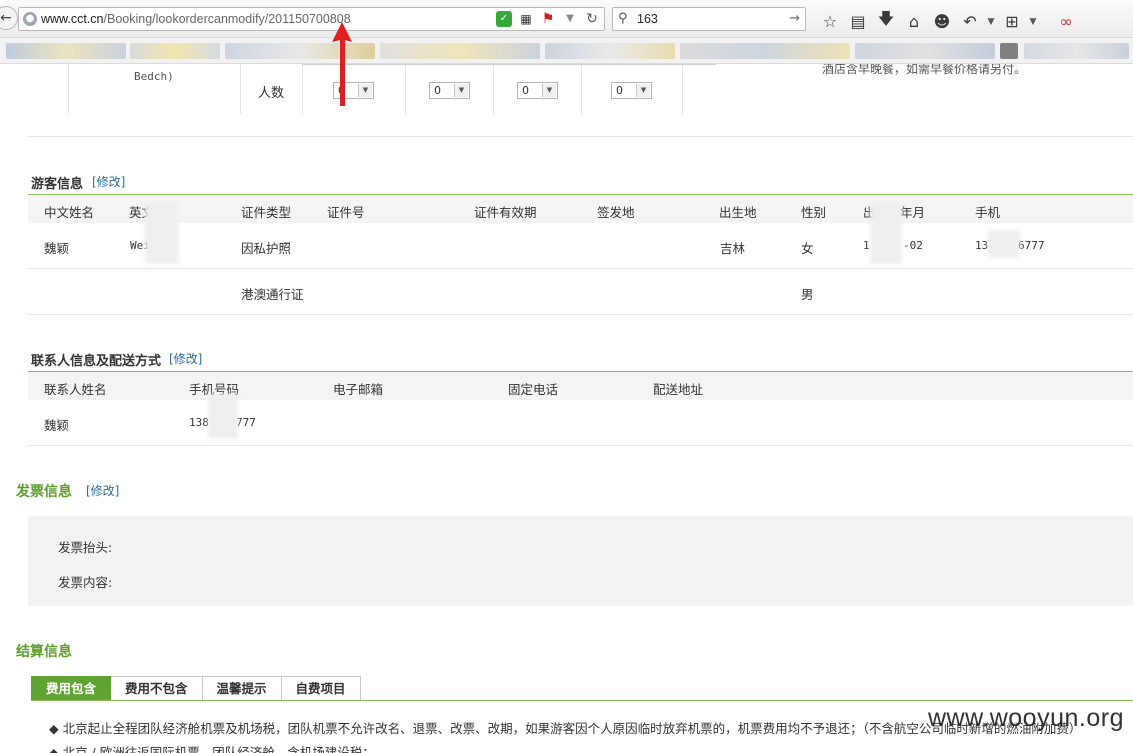 Image resolution: width=1133 pixels, height=753 pixels. I want to click on search-icon: ⚲, so click(623, 18).